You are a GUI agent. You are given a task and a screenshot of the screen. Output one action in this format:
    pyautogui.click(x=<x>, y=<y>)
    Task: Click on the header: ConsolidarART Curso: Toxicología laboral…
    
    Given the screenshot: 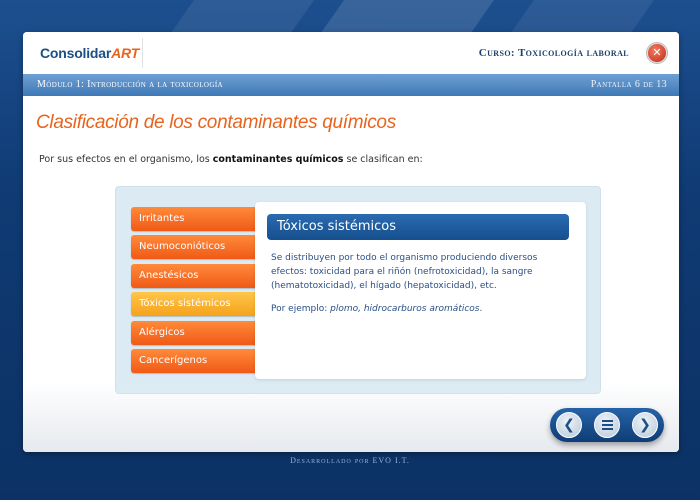 What is the action you would take?
    pyautogui.click(x=351, y=53)
    